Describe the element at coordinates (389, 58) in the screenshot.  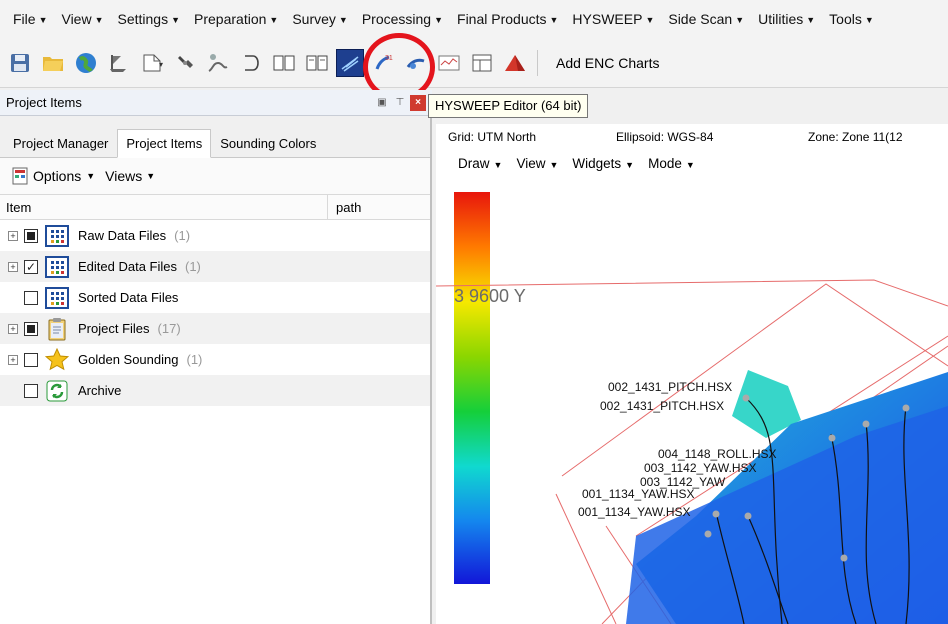
I see `svg-text: 31` at that location.